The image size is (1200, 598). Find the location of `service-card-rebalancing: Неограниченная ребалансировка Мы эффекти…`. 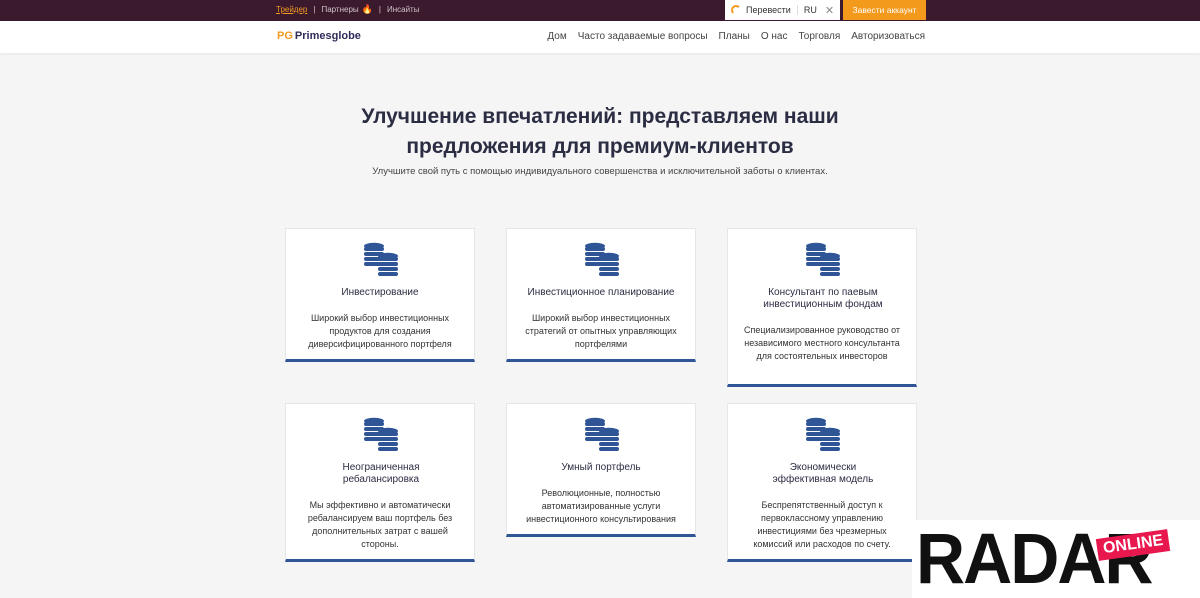

service-card-rebalancing: Неограниченная ребалансировка Мы эффекти… is located at coordinates (380, 482).